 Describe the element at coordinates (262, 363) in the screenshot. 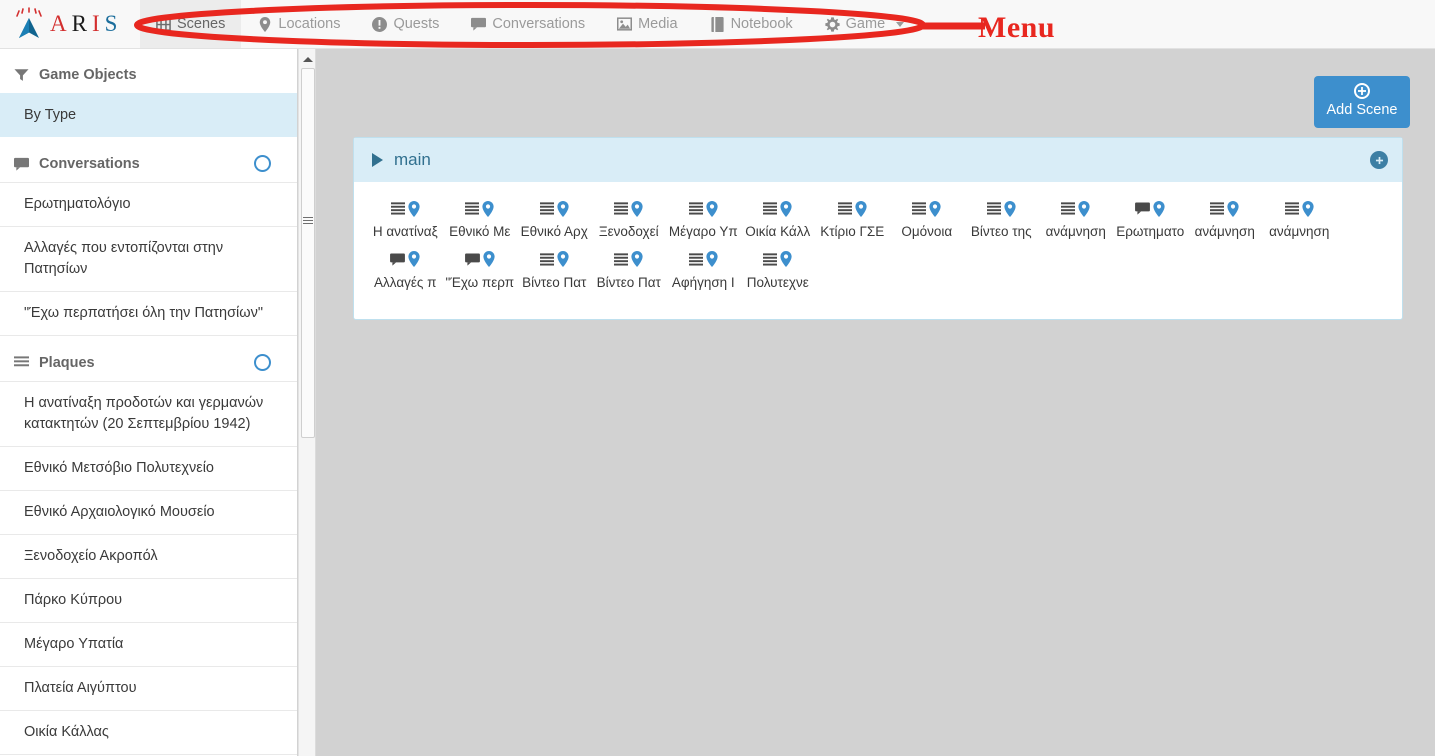

I see `add-plaque-button` at that location.